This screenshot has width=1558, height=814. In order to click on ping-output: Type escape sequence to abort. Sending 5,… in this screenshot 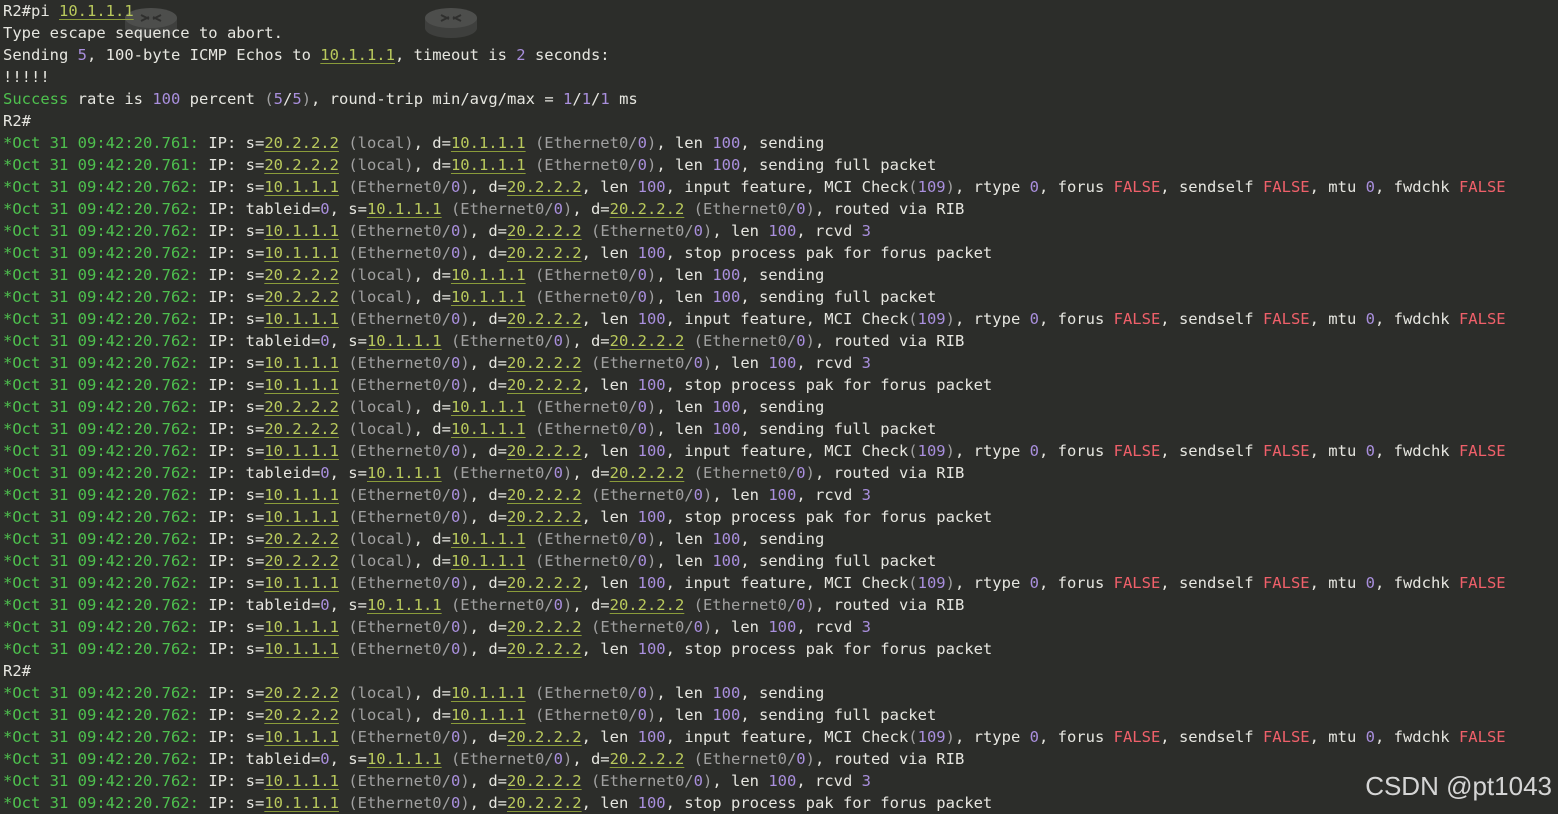, I will do `click(780, 77)`.